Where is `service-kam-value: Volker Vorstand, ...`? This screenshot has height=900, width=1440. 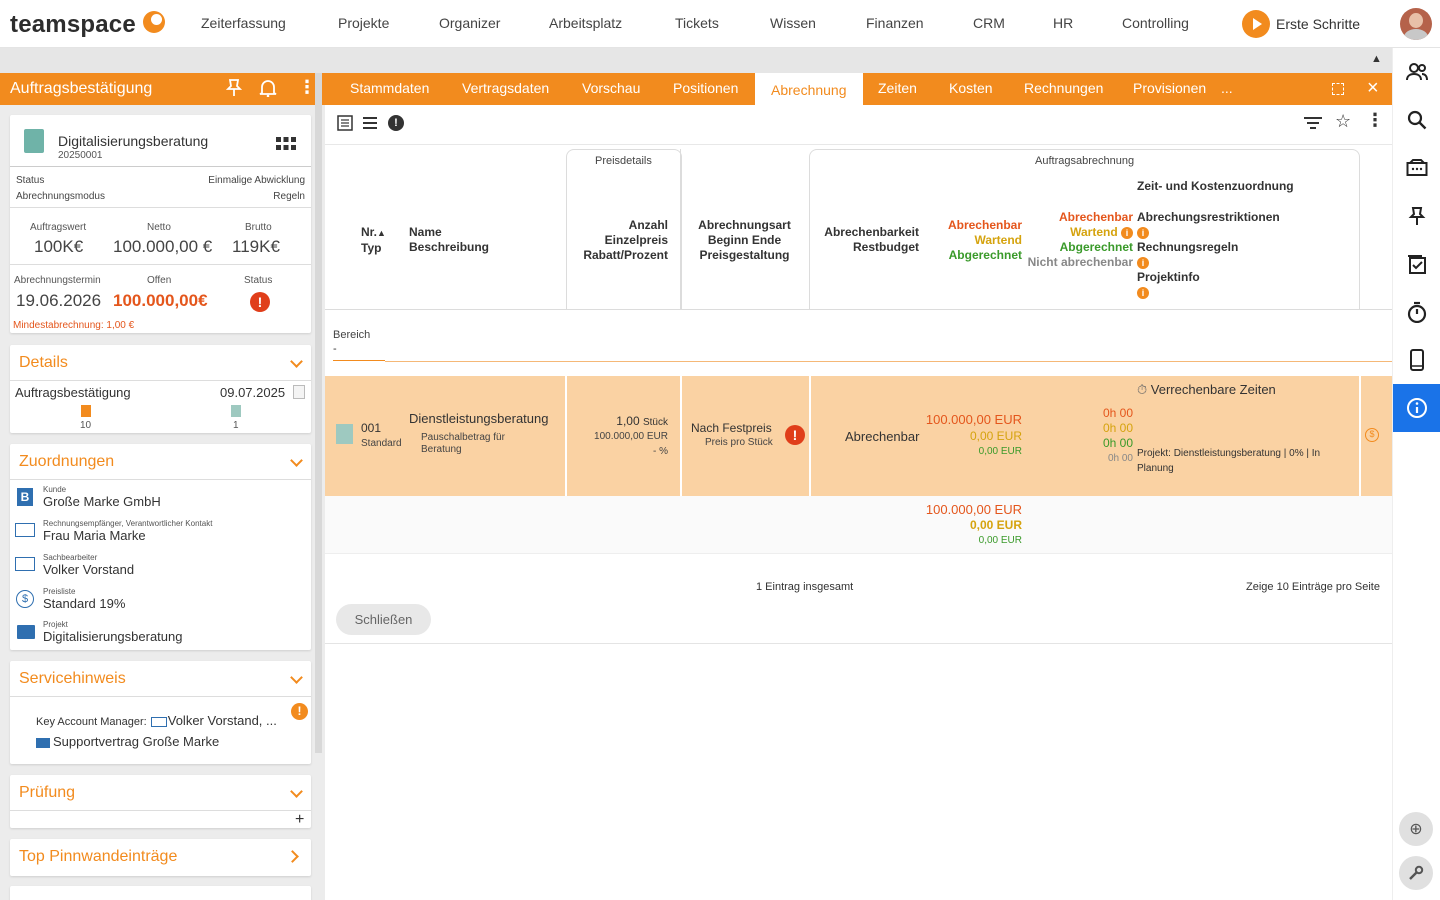
service-kam-value: Volker Vorstand, ... is located at coordinates (222, 720).